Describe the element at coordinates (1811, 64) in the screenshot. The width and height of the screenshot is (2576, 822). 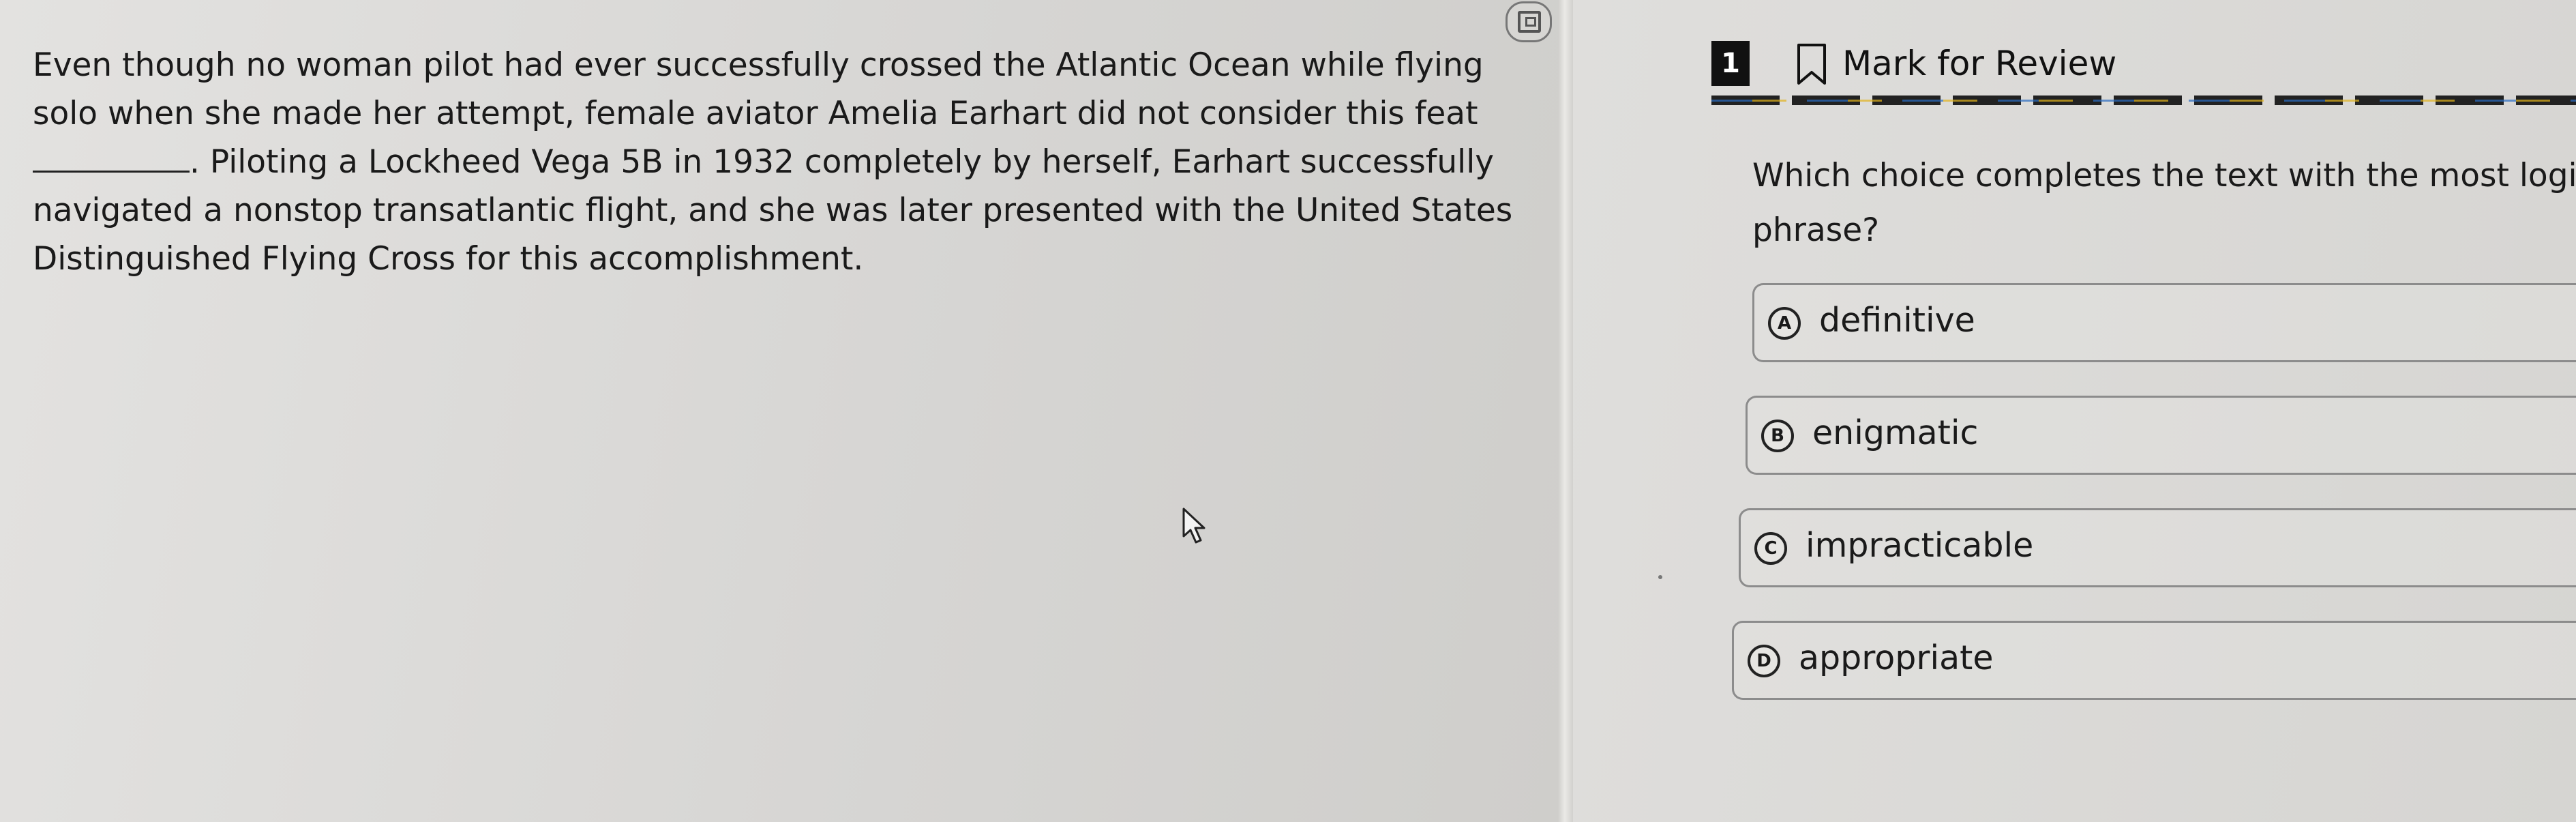
I see `bookmark-icon` at that location.